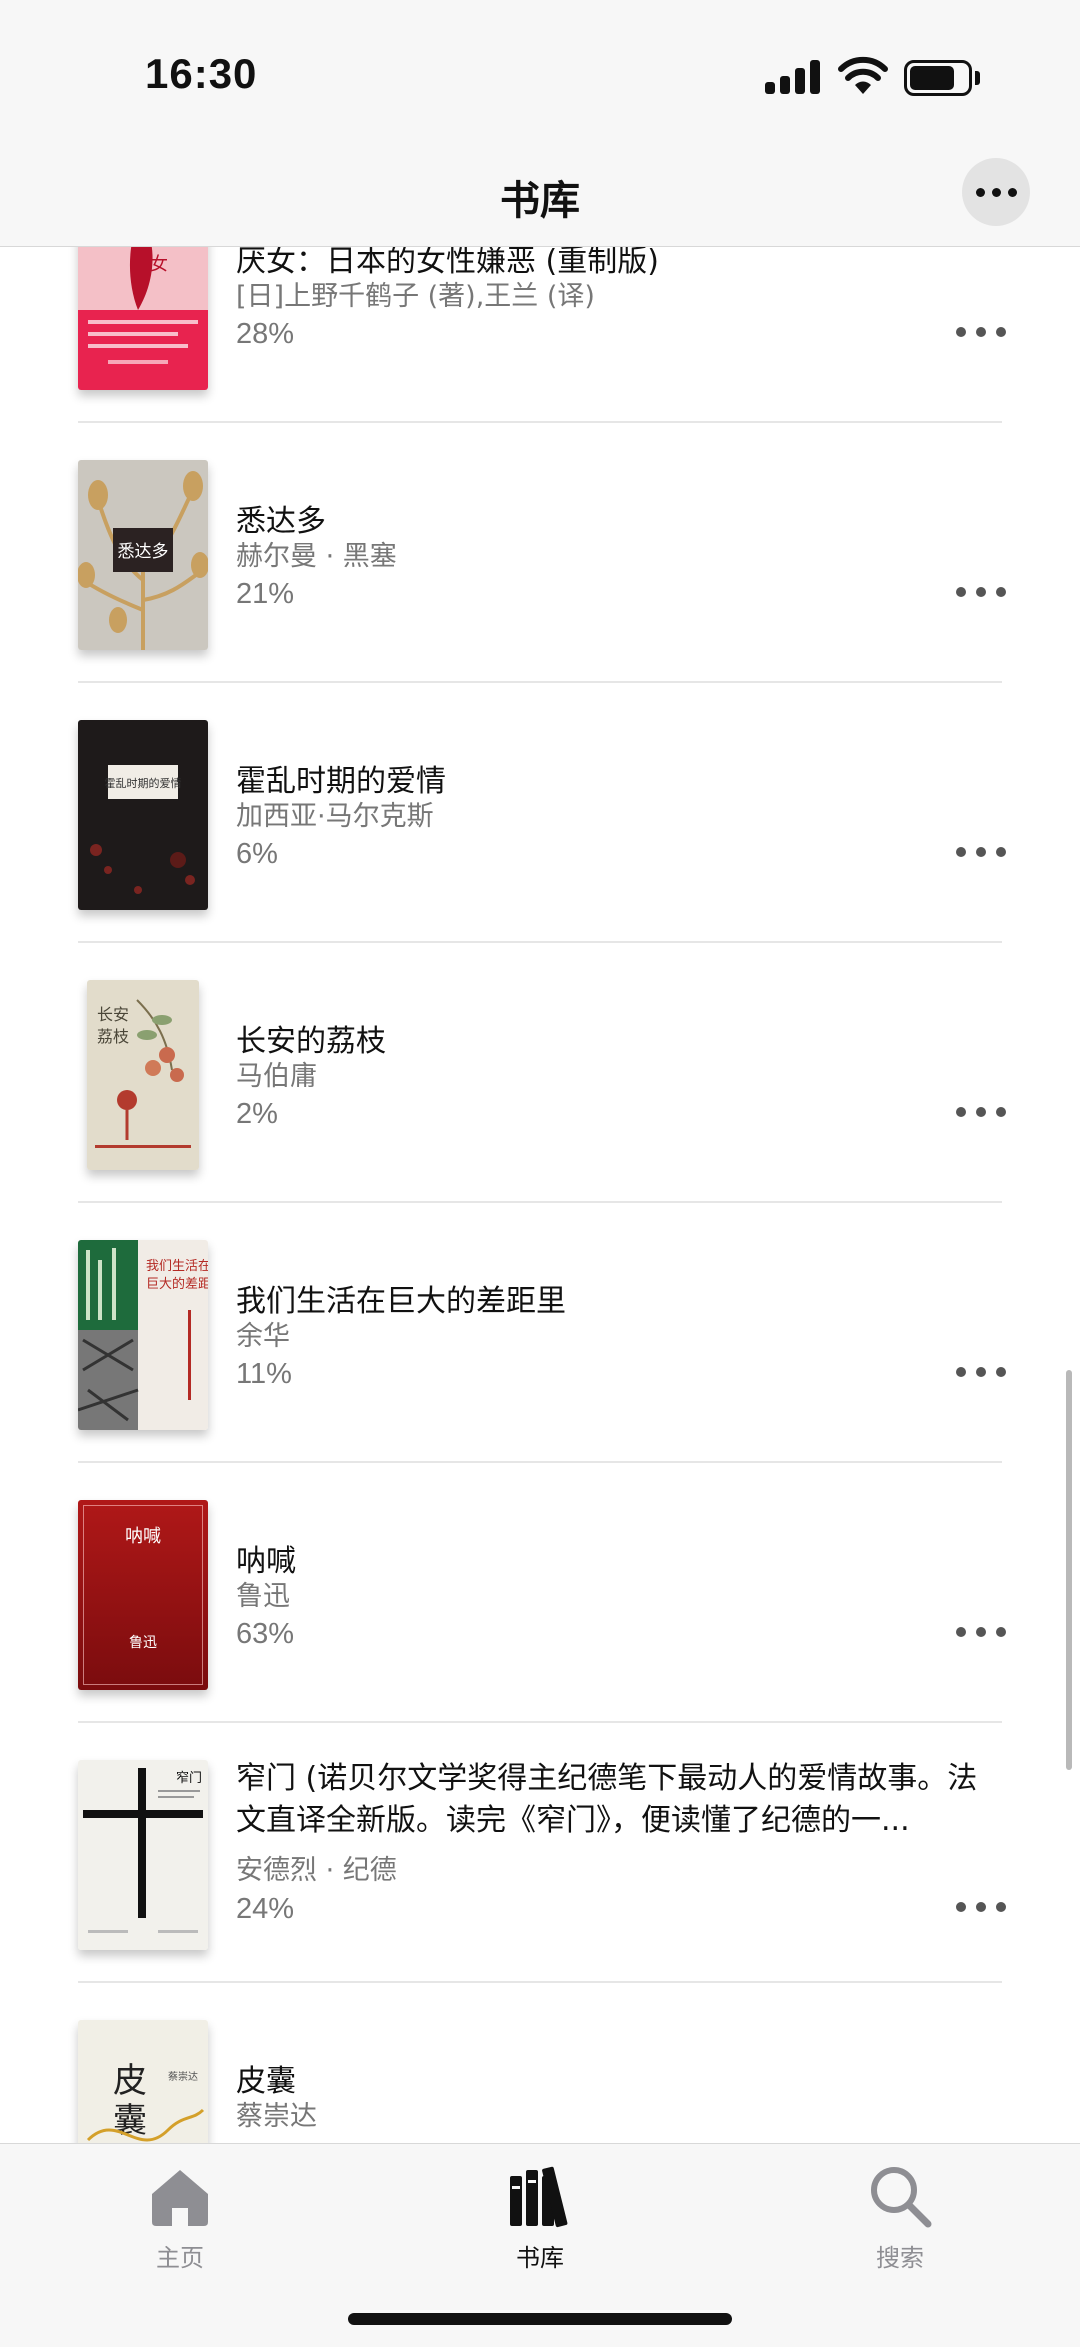  What do you see at coordinates (264, 1374) in the screenshot?
I see `book-progress: 11%` at bounding box center [264, 1374].